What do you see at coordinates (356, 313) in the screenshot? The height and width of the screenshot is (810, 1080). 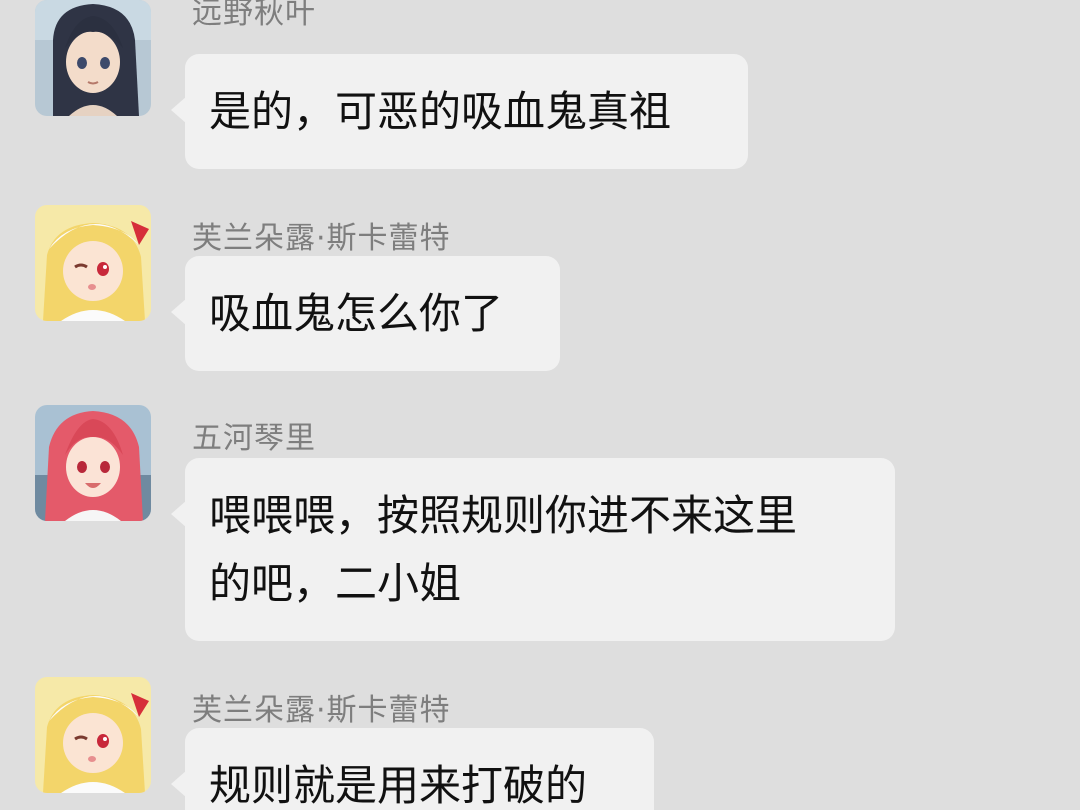 I see `message-text: 吸血鬼怎么你了` at bounding box center [356, 313].